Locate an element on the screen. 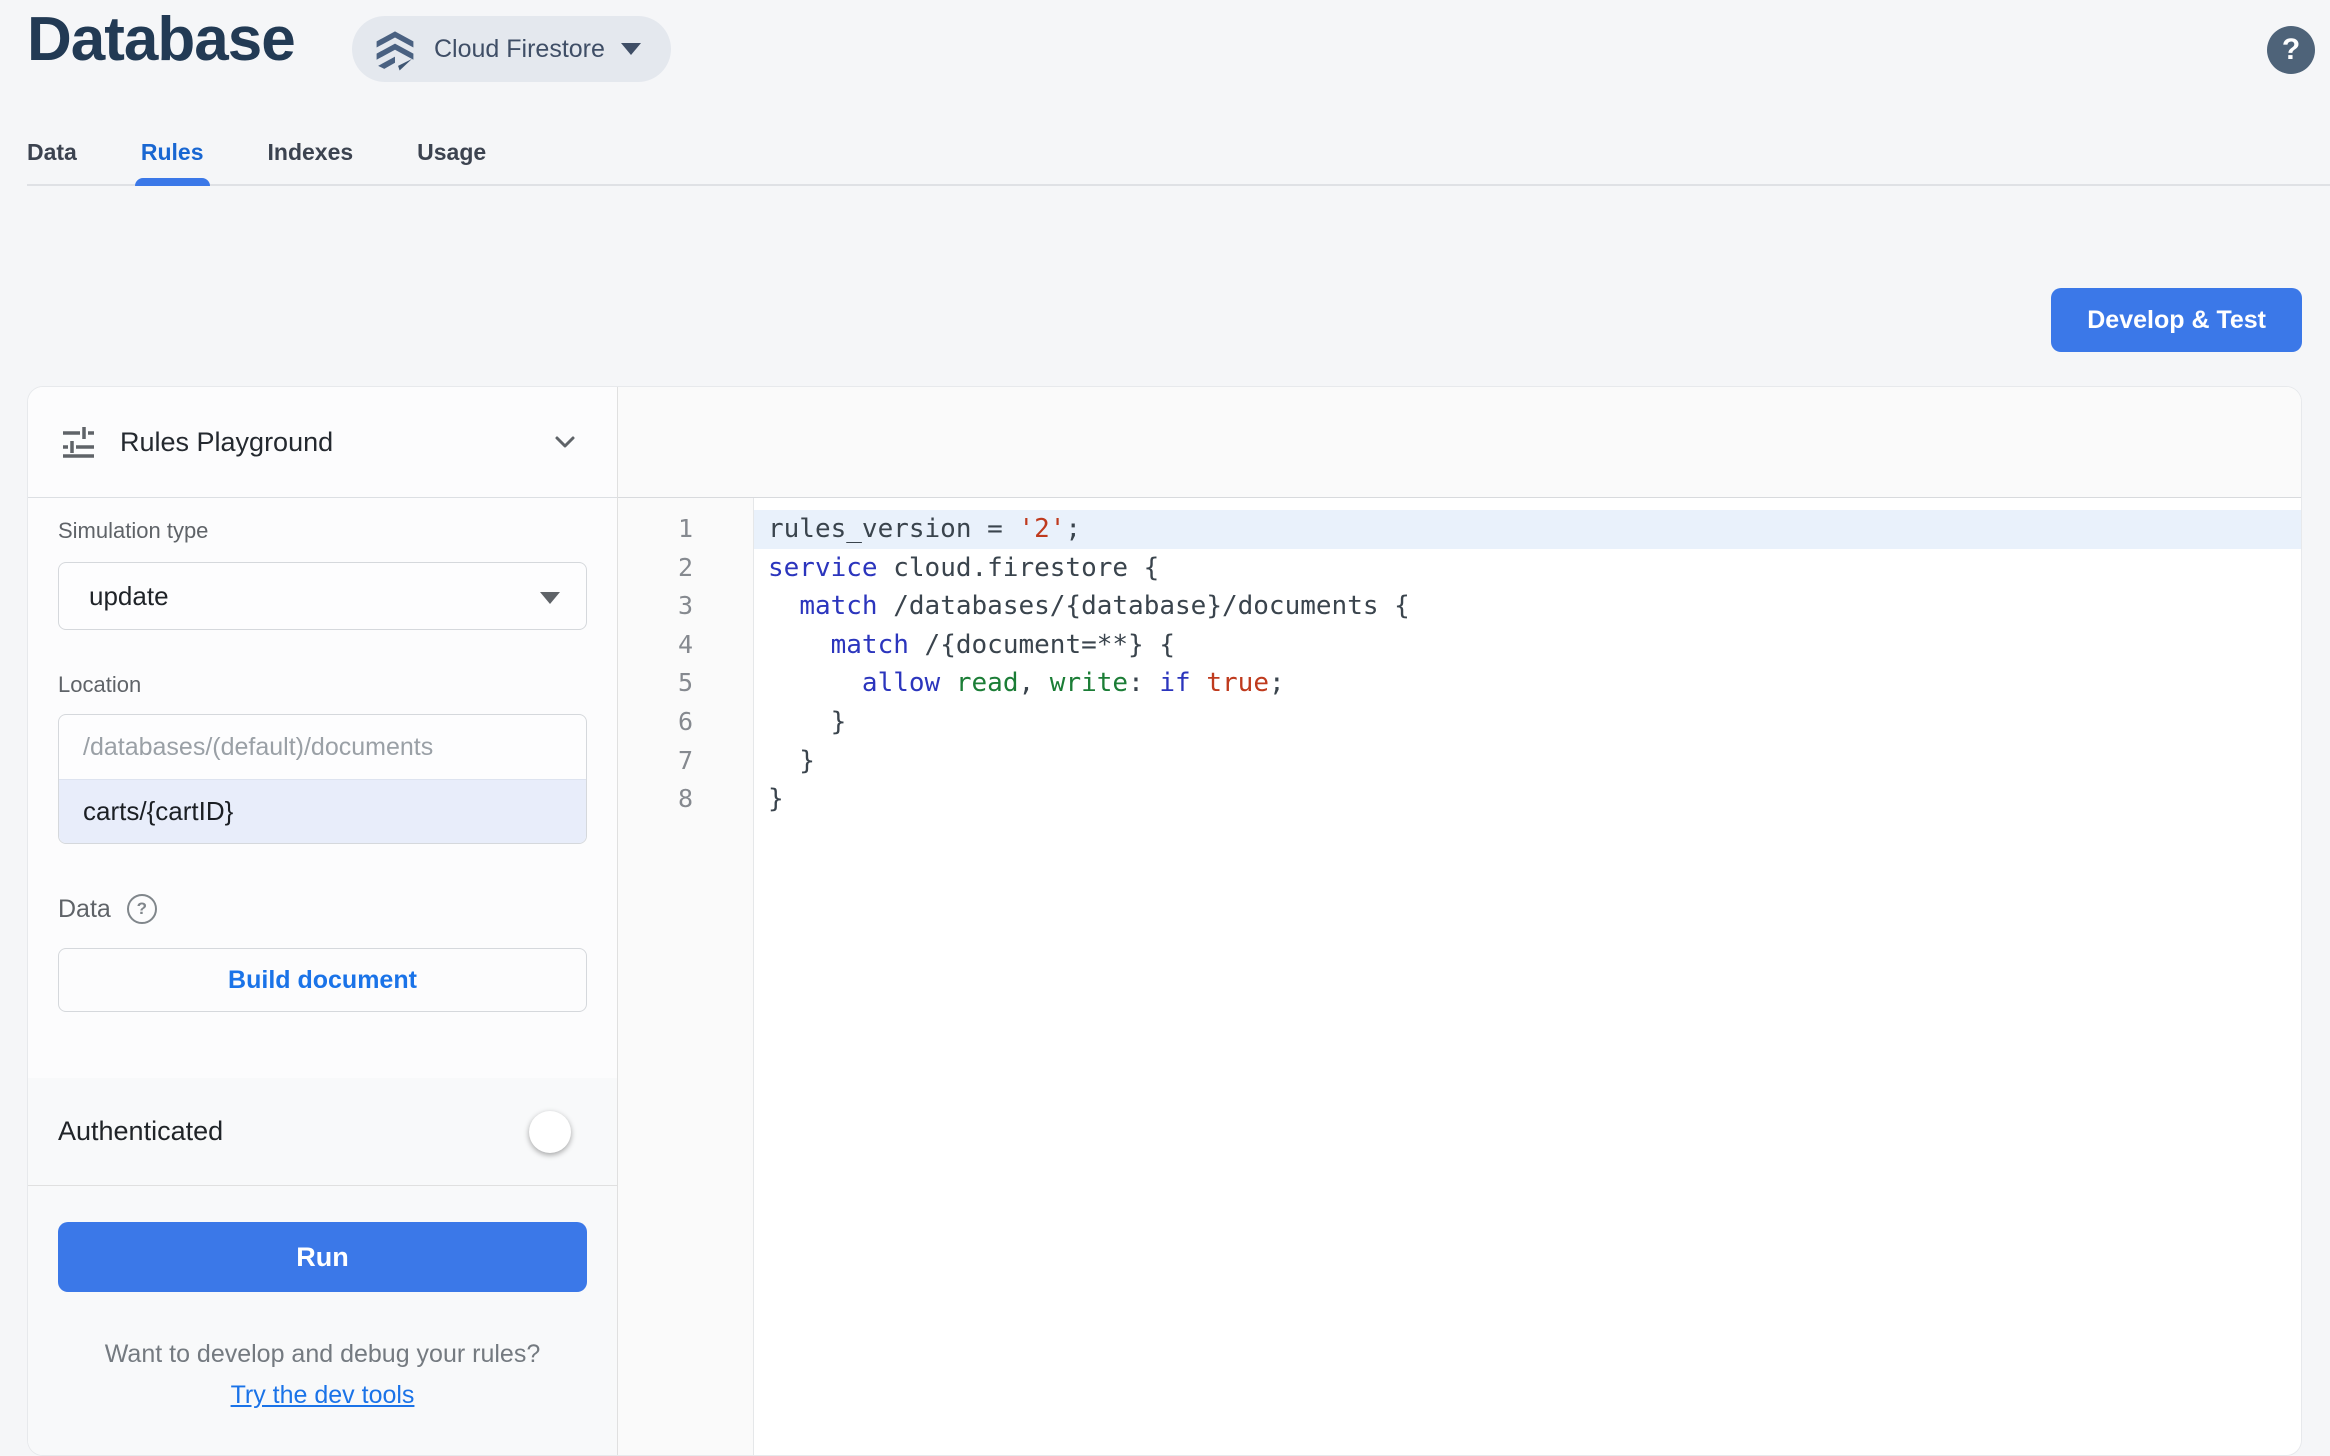 This screenshot has height=1456, width=2330. question-icon: ? is located at coordinates (2291, 49).